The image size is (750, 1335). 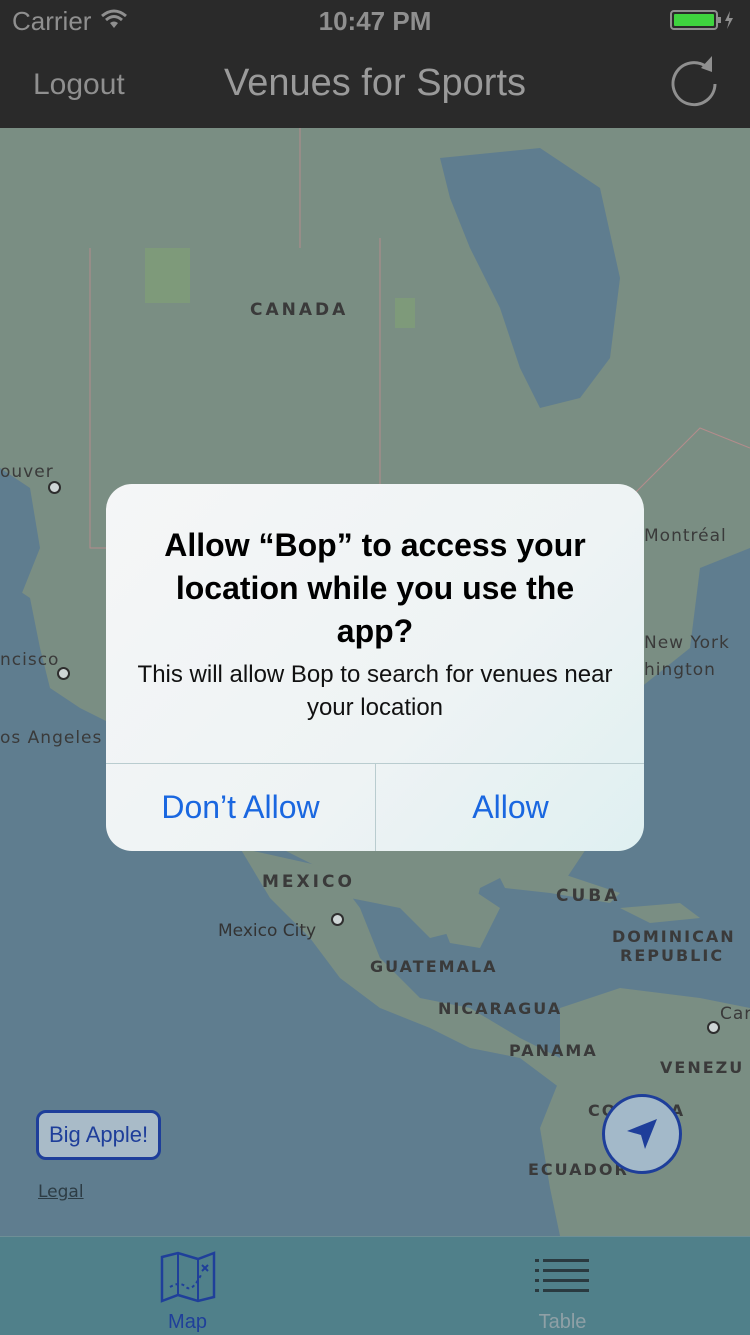 I want to click on map-label-new-york: New York, so click(x=687, y=643).